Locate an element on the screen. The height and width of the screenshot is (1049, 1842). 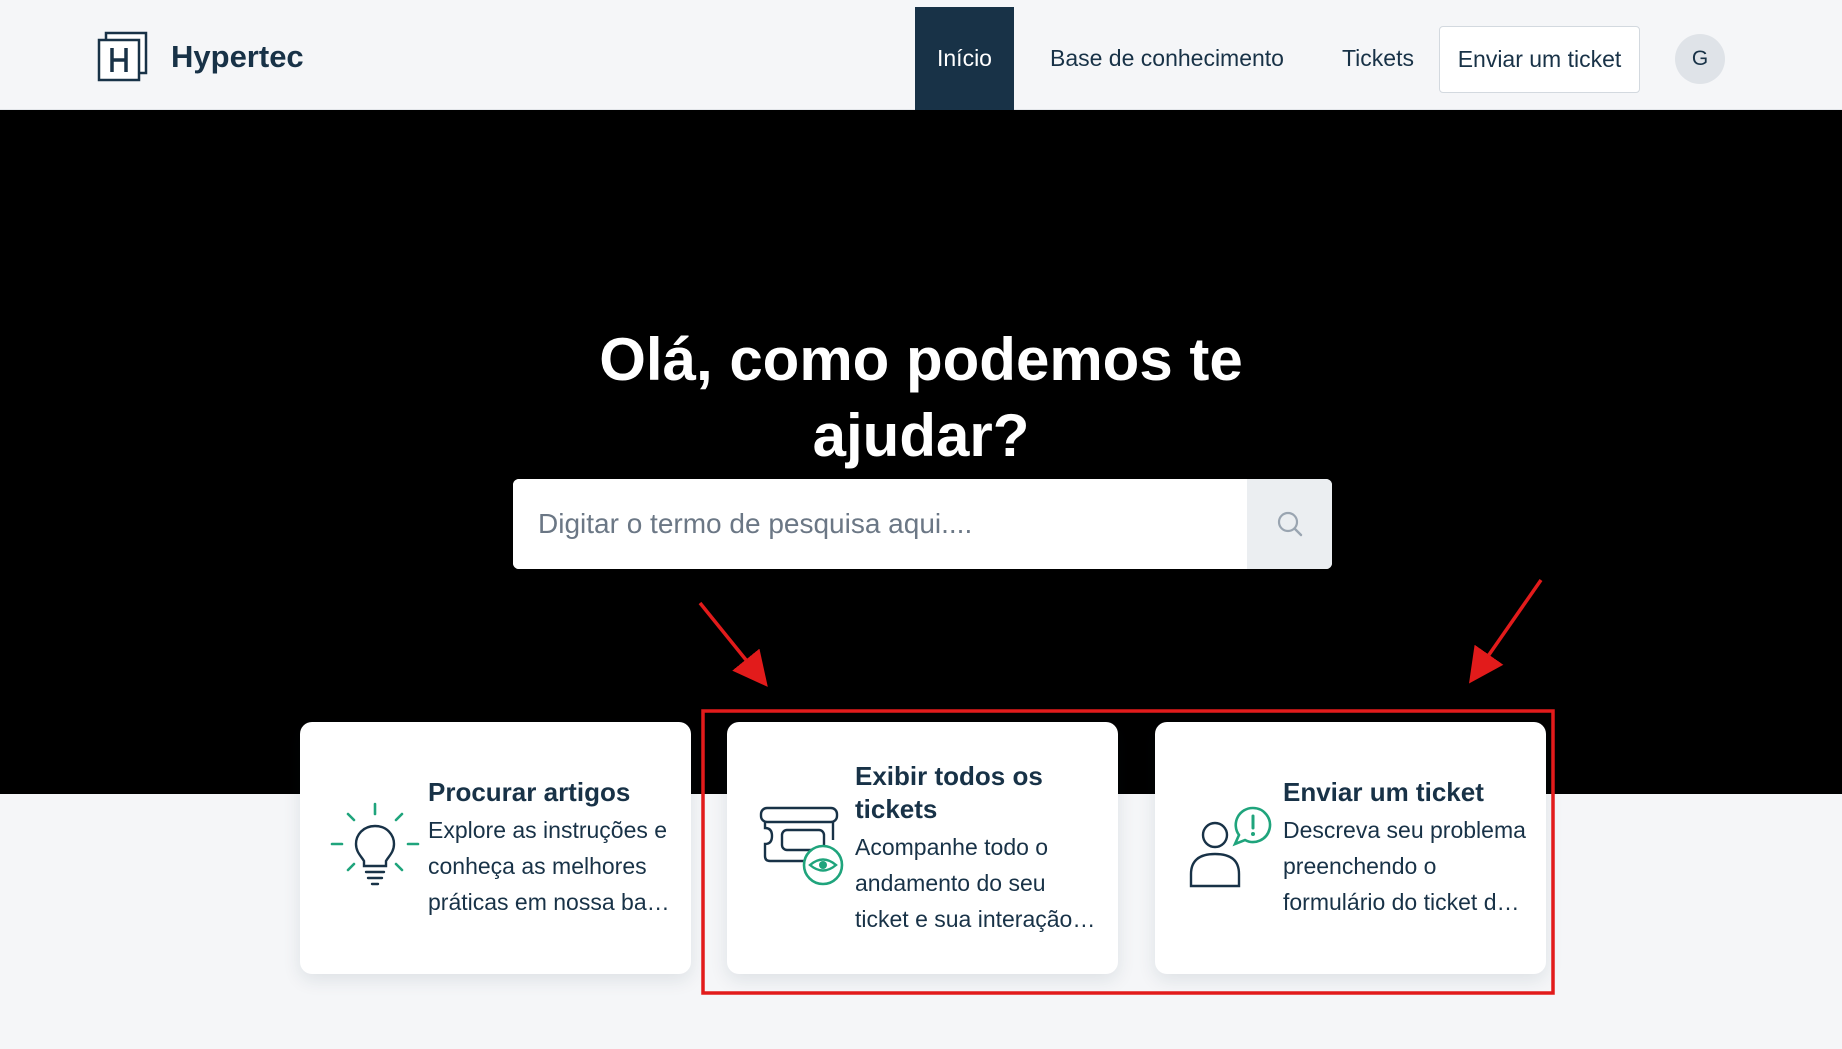
tickets-eye-icon is located at coordinates (801, 848).